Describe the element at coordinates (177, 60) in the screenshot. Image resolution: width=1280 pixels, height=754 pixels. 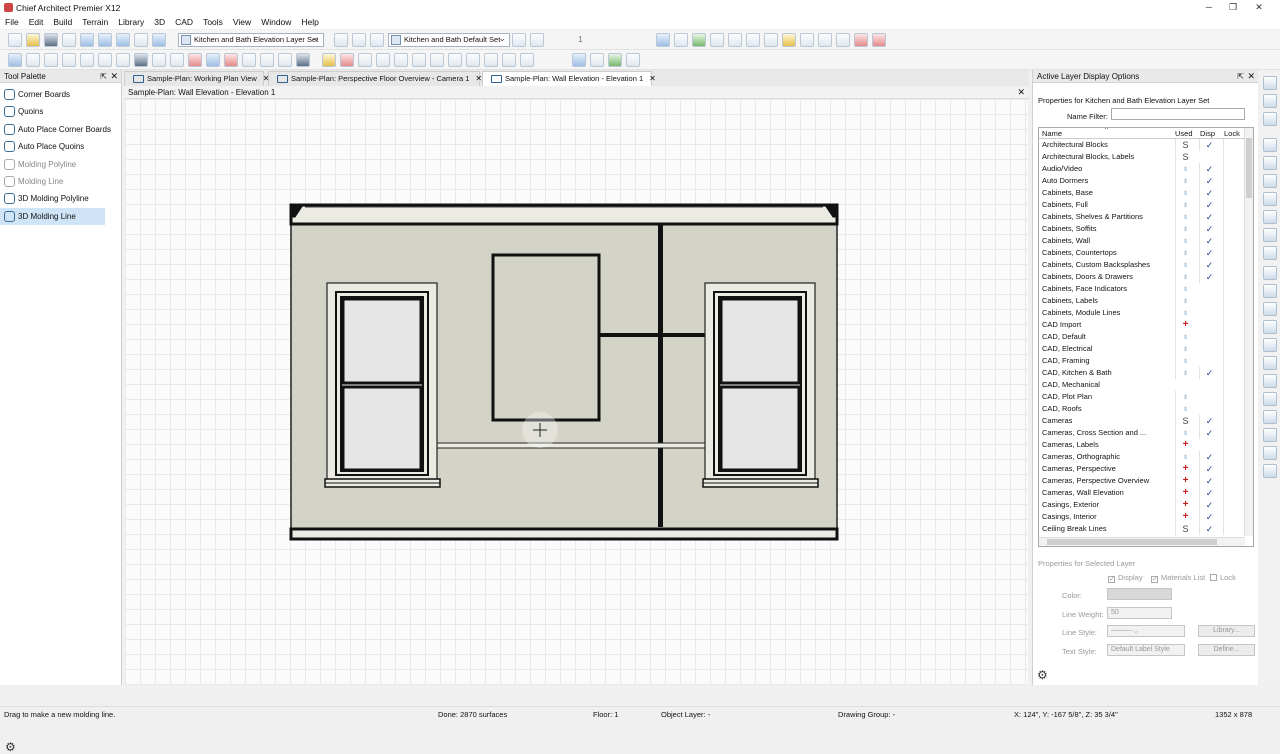
I see `framing-tool-icon` at that location.